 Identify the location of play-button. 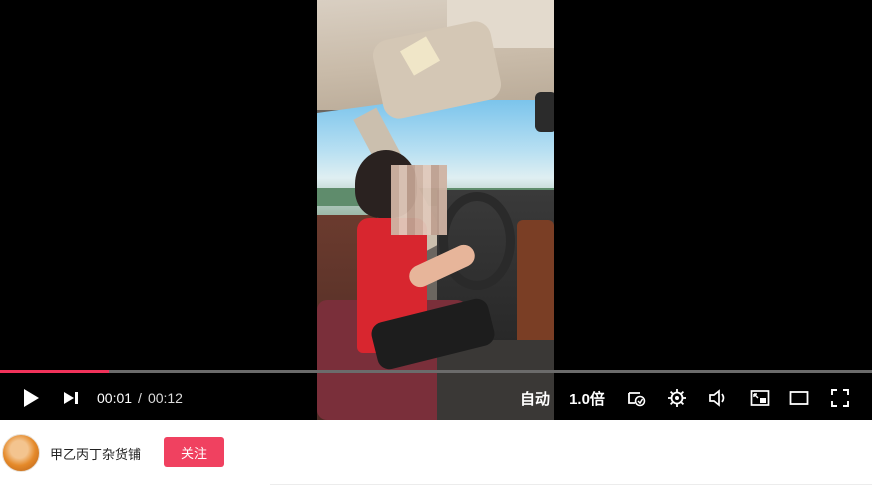
(31, 398).